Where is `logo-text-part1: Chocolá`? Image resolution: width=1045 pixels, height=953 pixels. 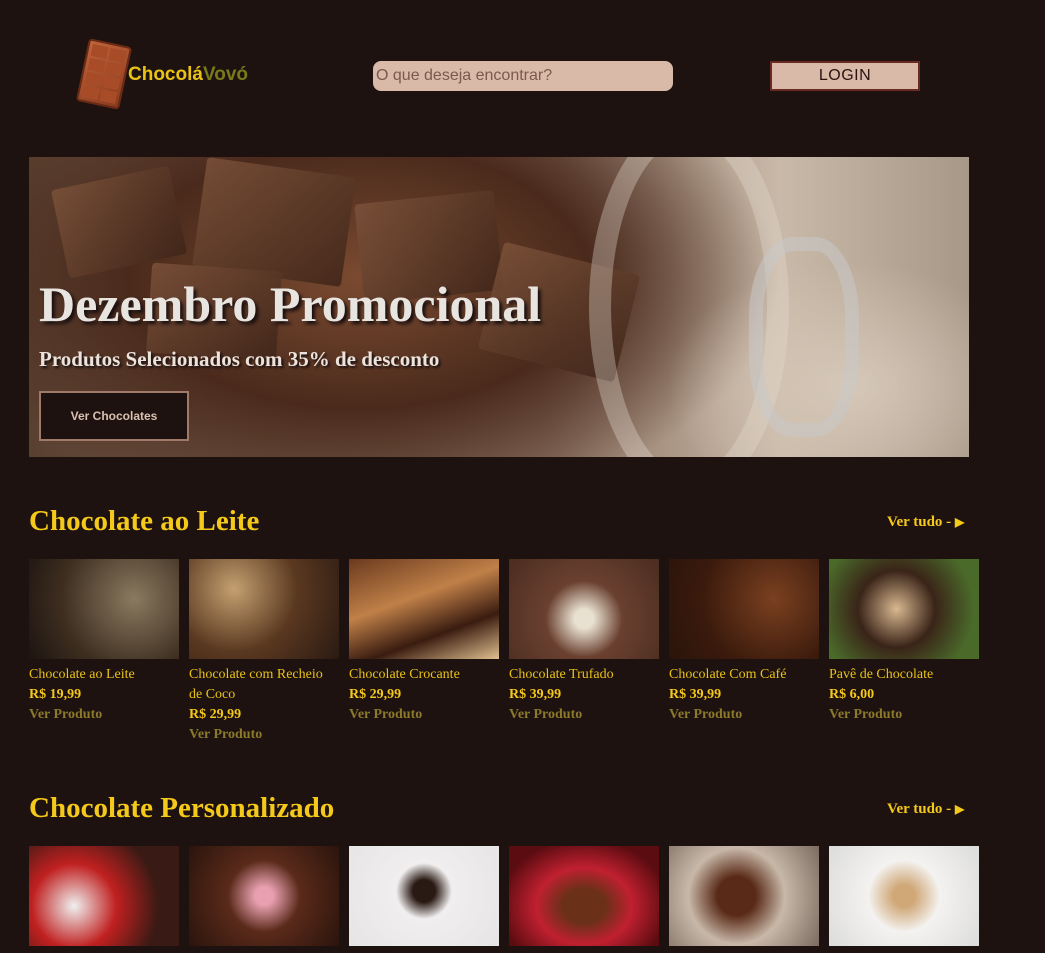 logo-text-part1: Chocolá is located at coordinates (165, 74).